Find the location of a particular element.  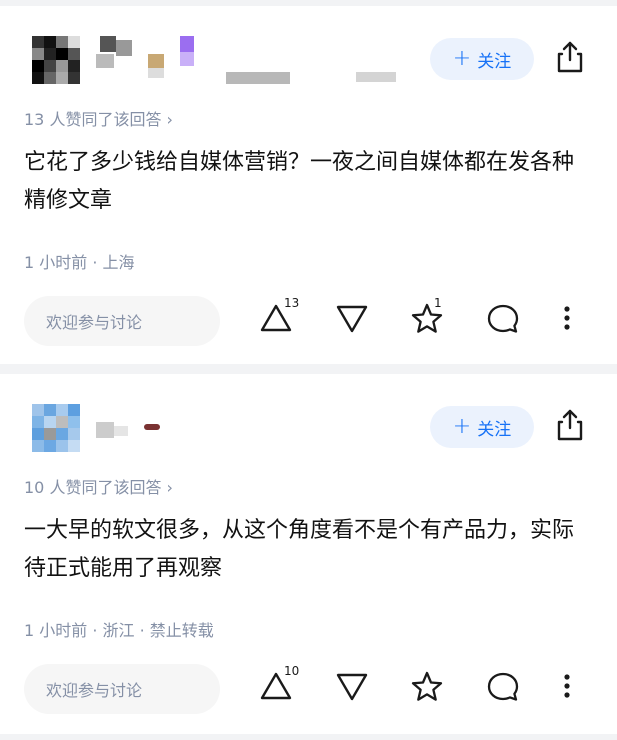

answer-content: 一大早的软文很多，从这个角度看不是个有产品力，实际待正式能用了再观察 is located at coordinates (304, 550).